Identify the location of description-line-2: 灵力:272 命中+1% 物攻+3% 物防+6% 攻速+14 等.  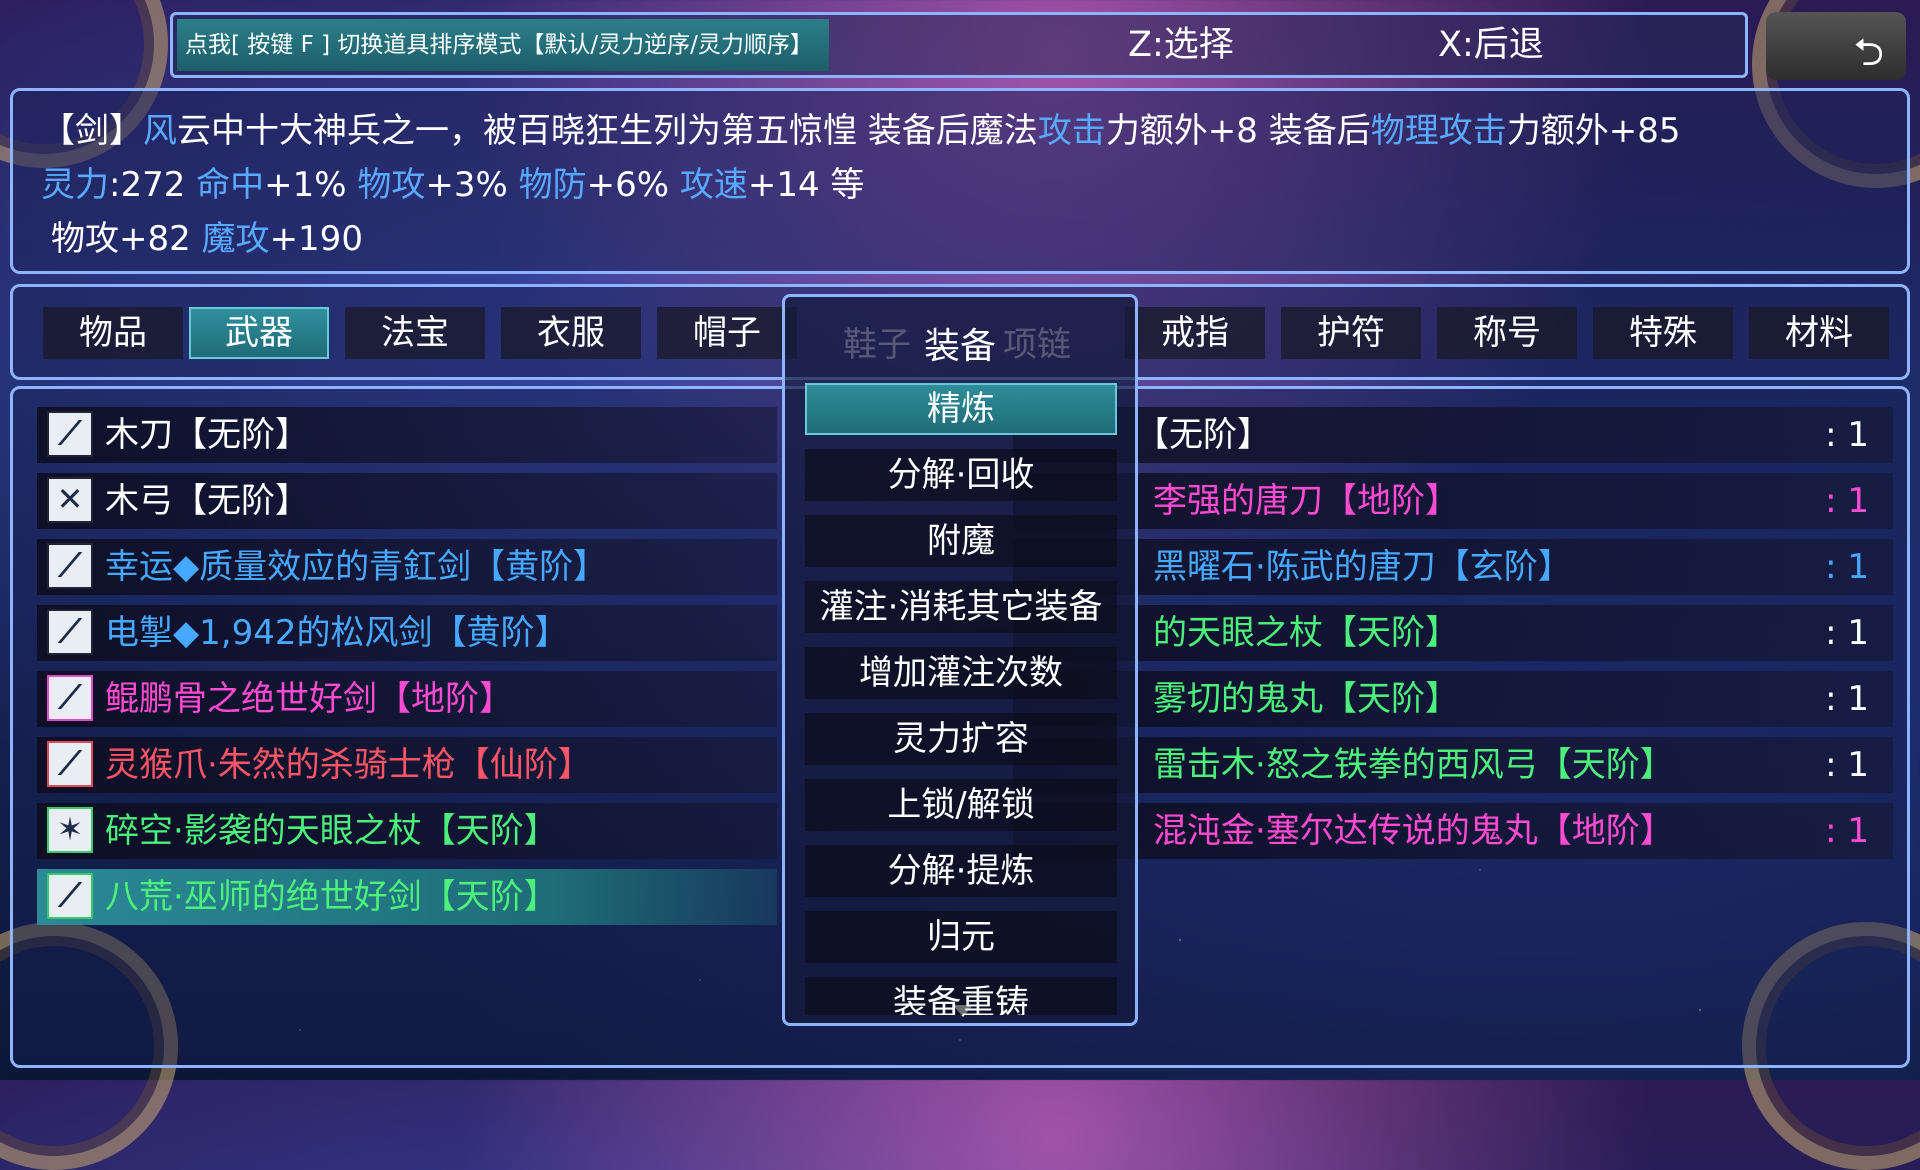
(452, 181).